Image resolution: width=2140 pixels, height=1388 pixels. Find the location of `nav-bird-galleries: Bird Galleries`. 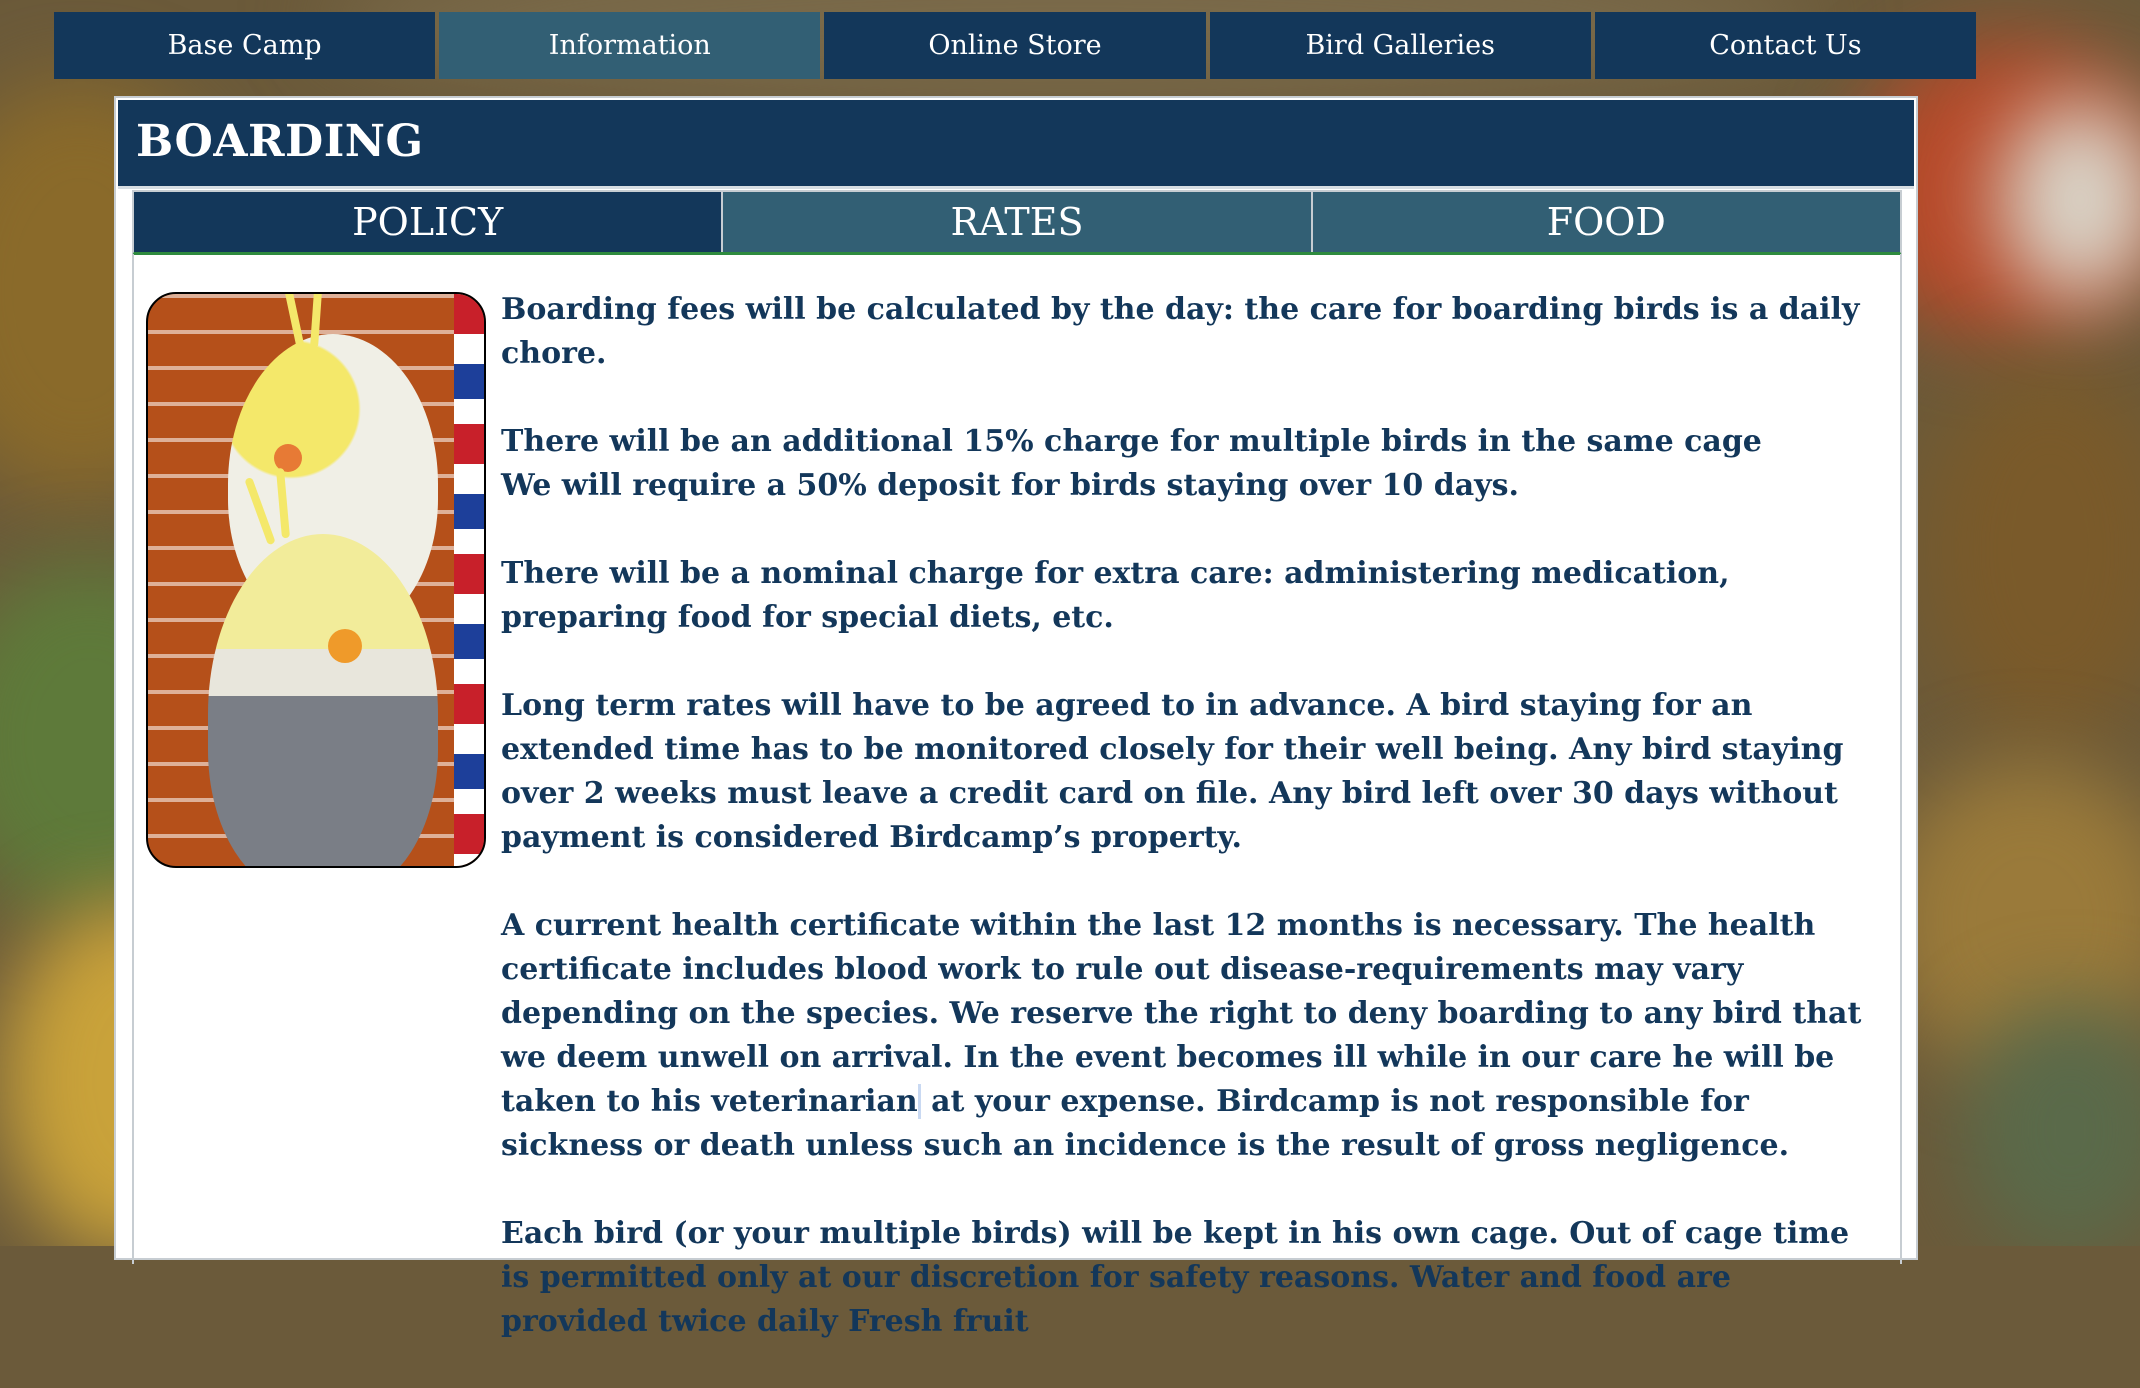

nav-bird-galleries: Bird Galleries is located at coordinates (1400, 45).